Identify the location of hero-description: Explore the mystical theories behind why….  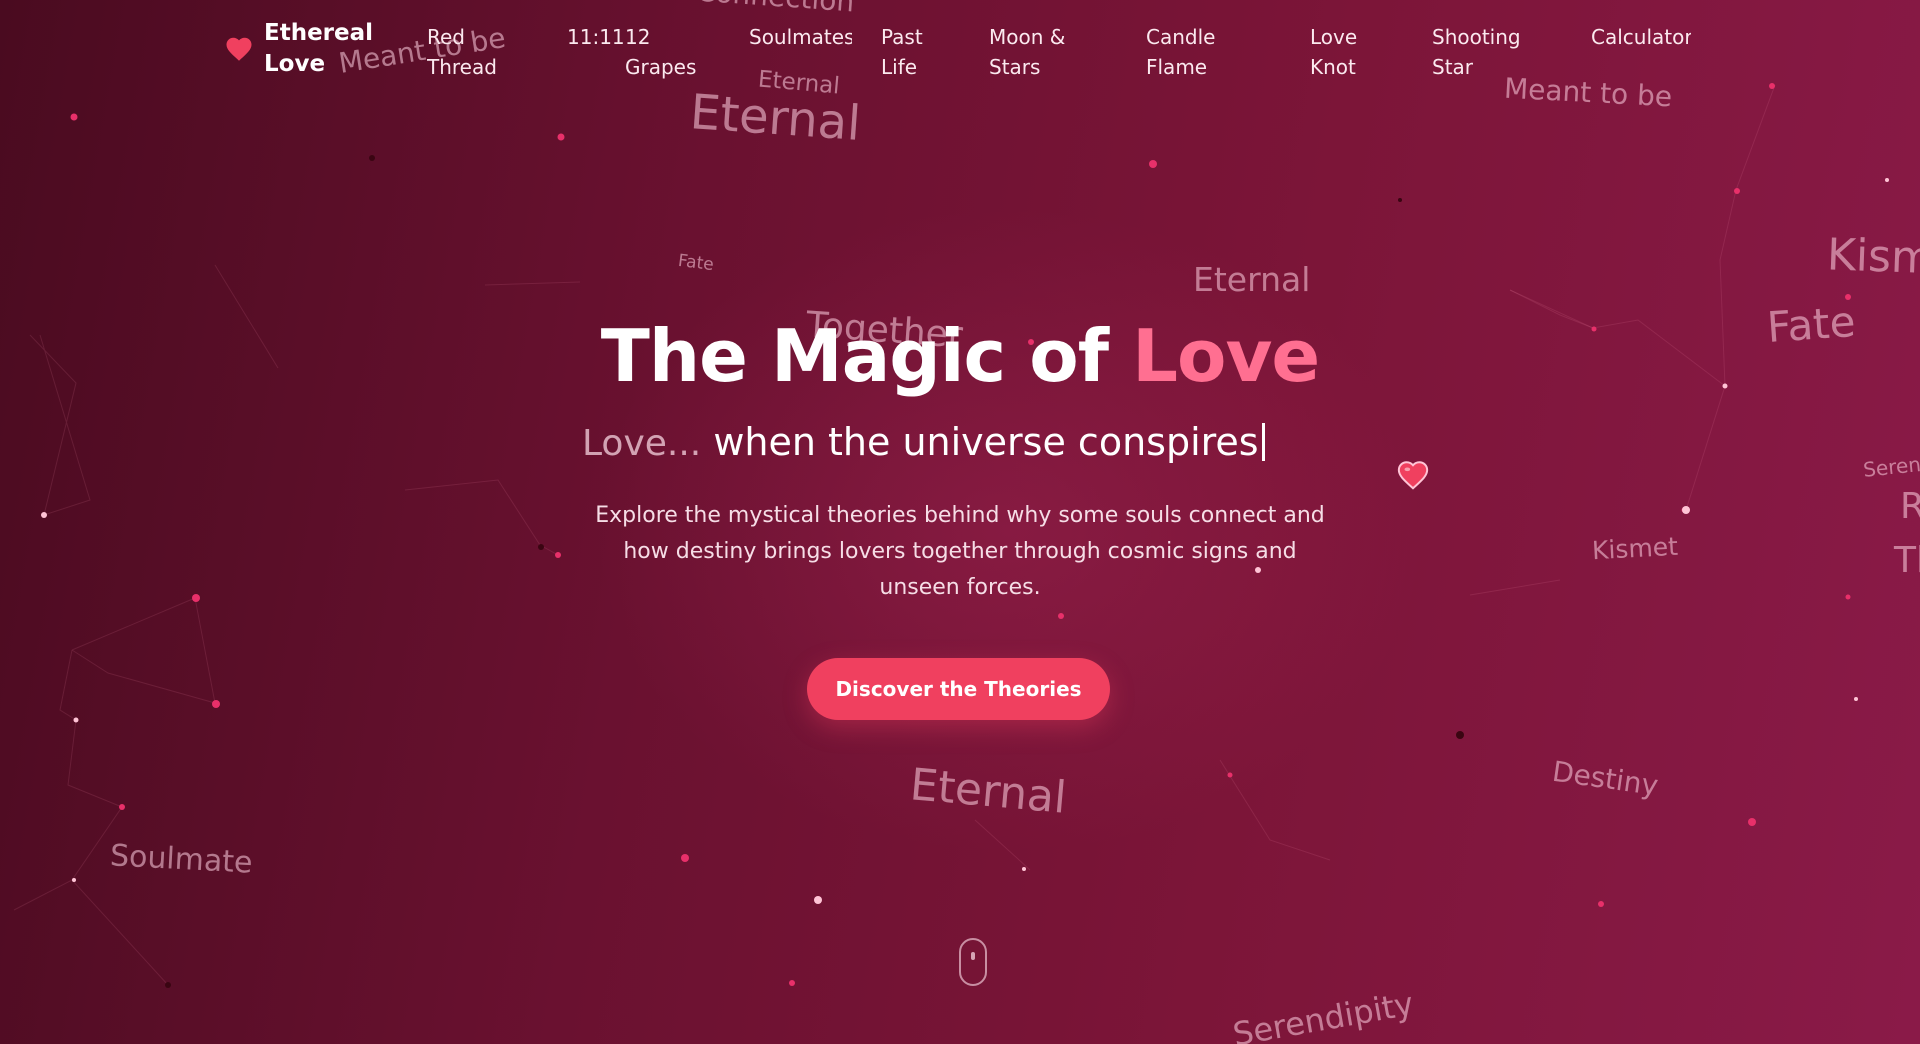
(960, 551).